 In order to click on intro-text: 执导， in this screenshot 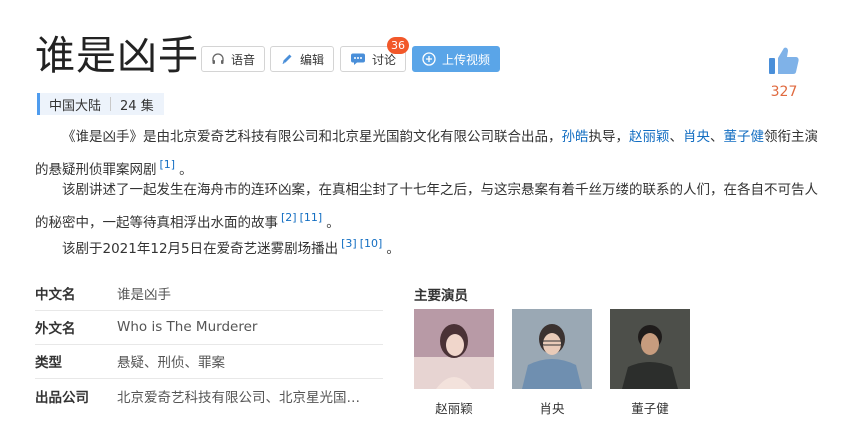, I will do `click(609, 137)`.